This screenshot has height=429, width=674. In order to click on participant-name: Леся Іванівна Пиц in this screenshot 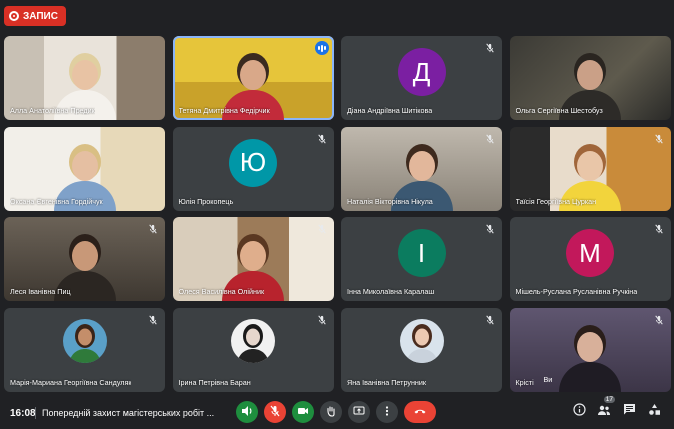, I will do `click(40, 291)`.